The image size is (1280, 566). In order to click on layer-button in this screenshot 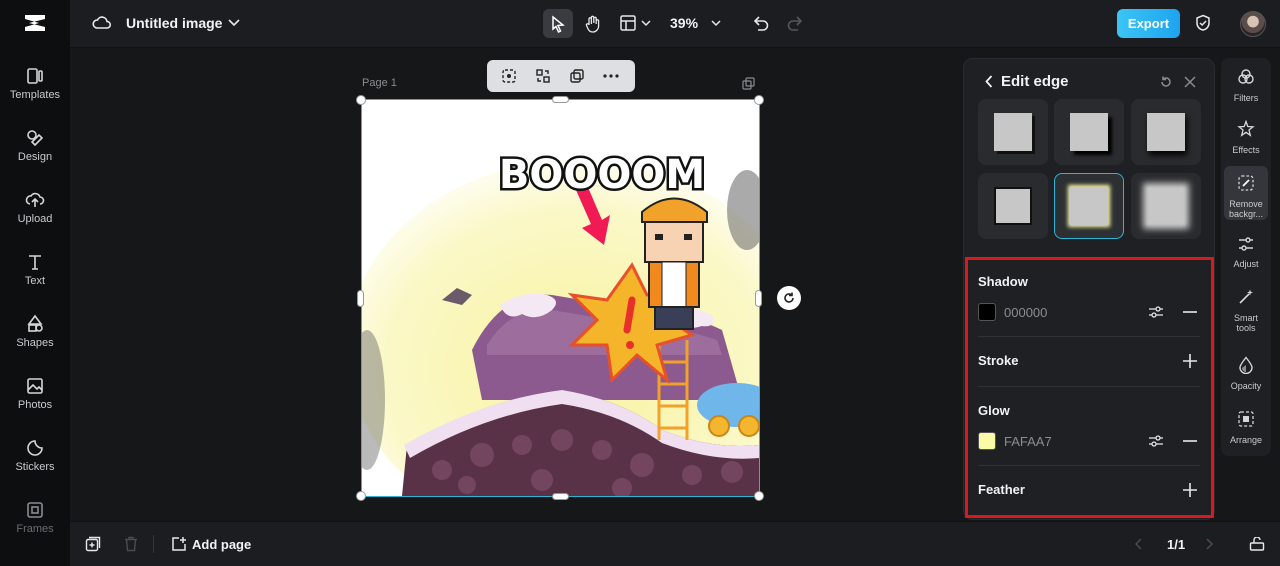, I will do `click(577, 76)`.